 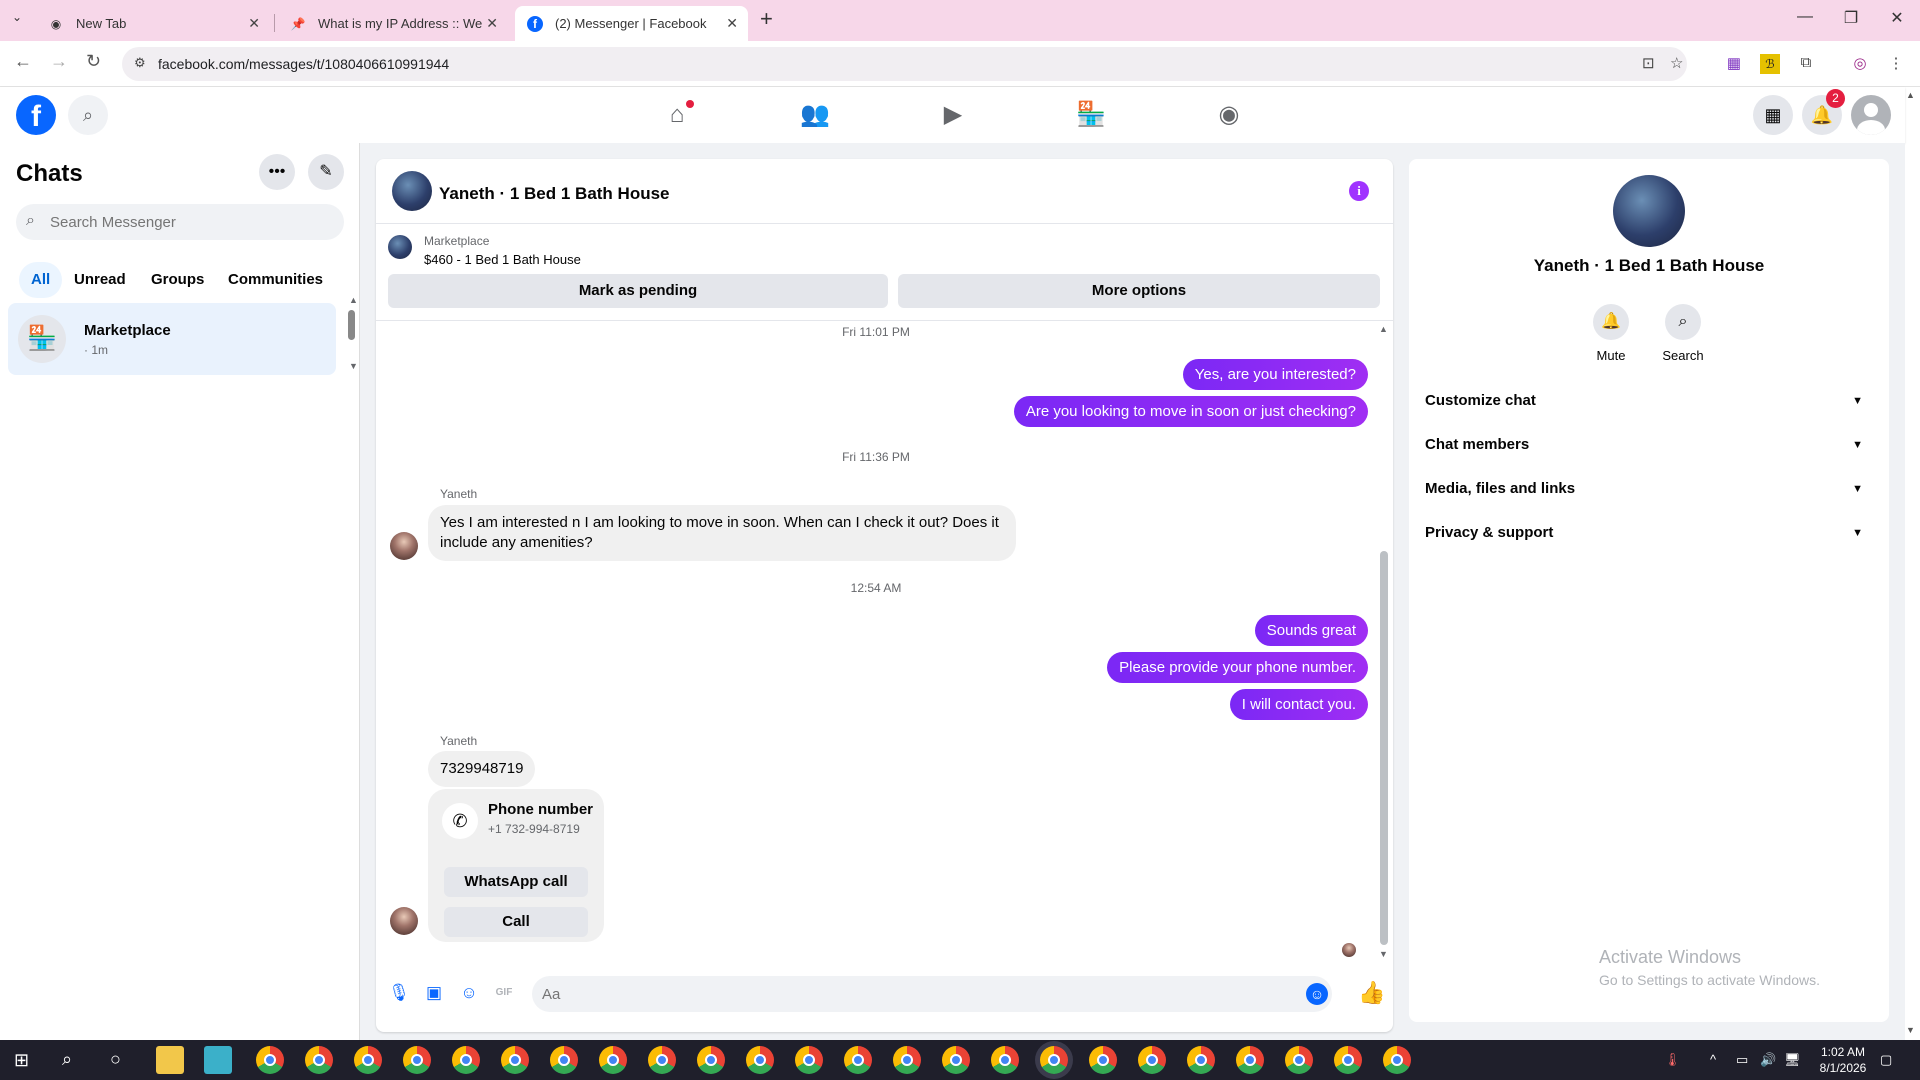 I want to click on microphone-icon: 🎙, so click(x=399, y=993).